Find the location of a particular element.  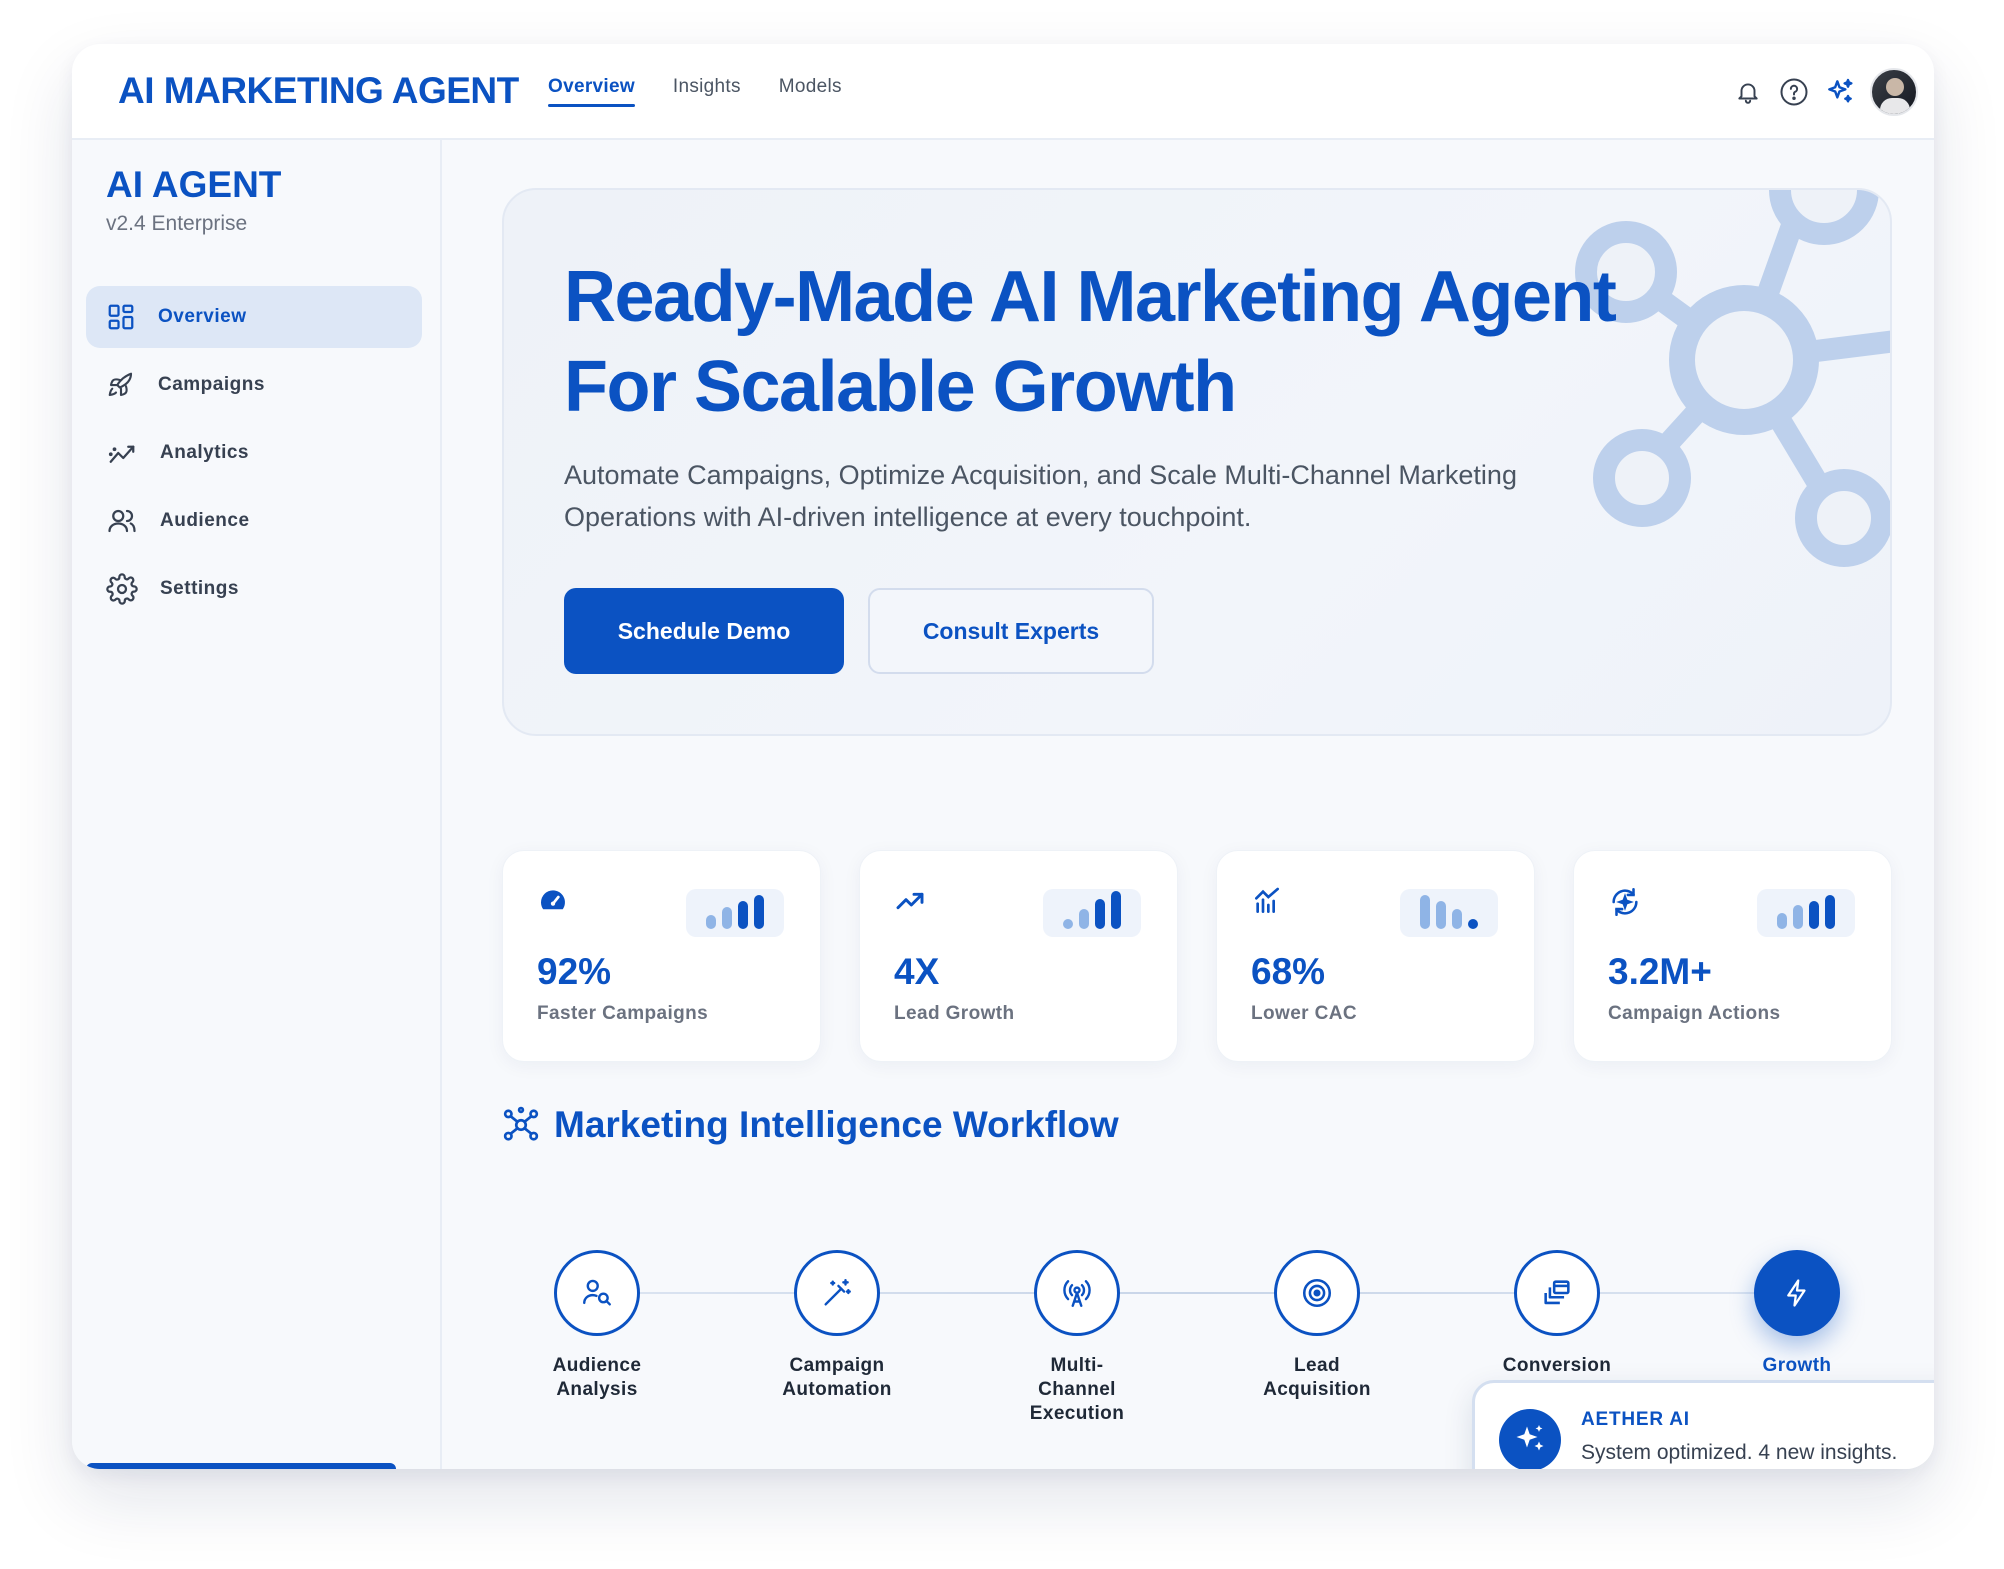

toast-title: AETHER AI is located at coordinates (1635, 1419).